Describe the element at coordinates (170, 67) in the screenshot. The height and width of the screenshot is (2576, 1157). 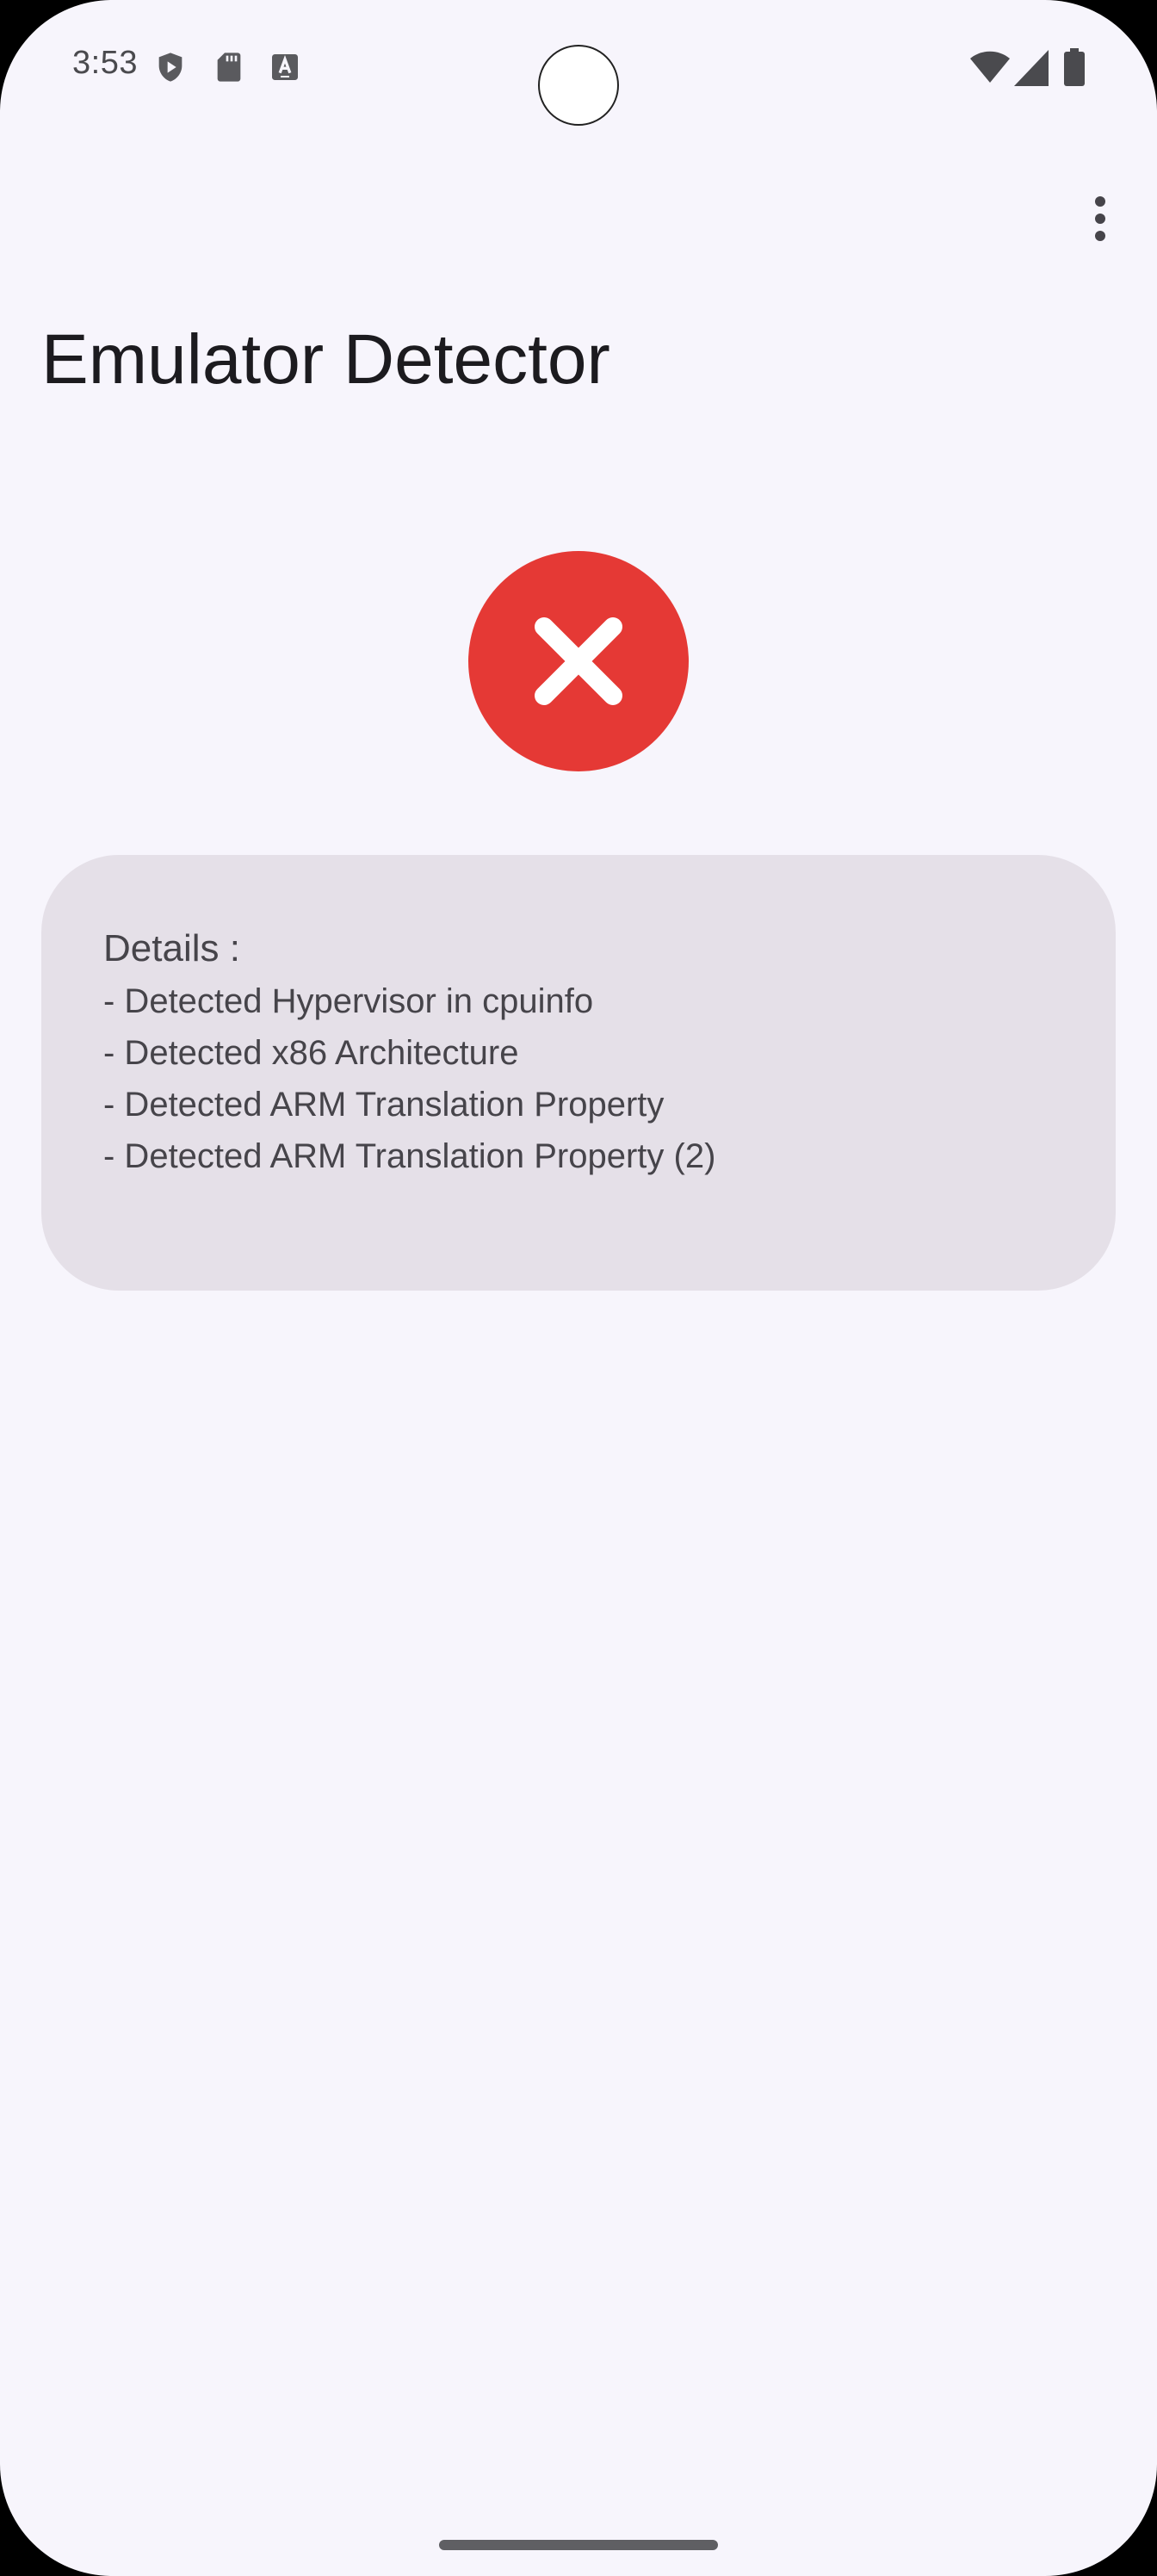
I see `play-protect-icon` at that location.